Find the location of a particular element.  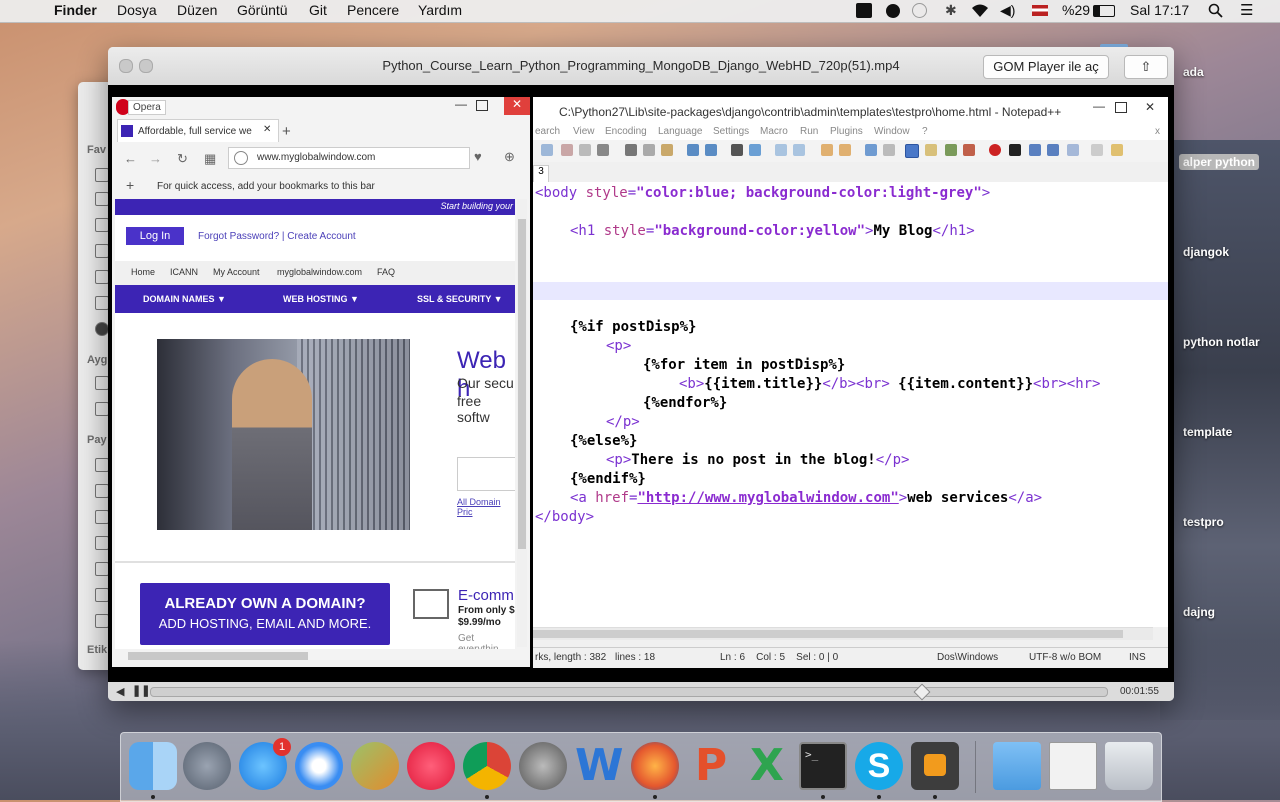

input-flag-icon is located at coordinates (1040, 10).